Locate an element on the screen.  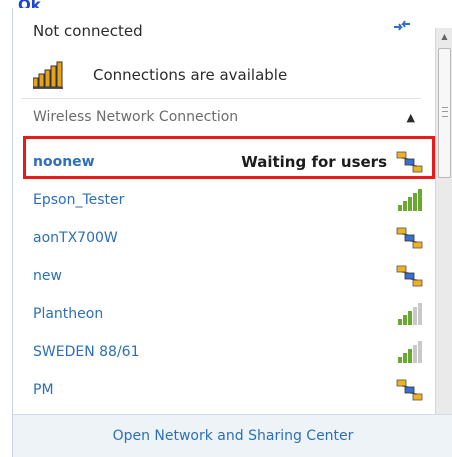
chevron-up-icon: ▲ is located at coordinates (411, 117).